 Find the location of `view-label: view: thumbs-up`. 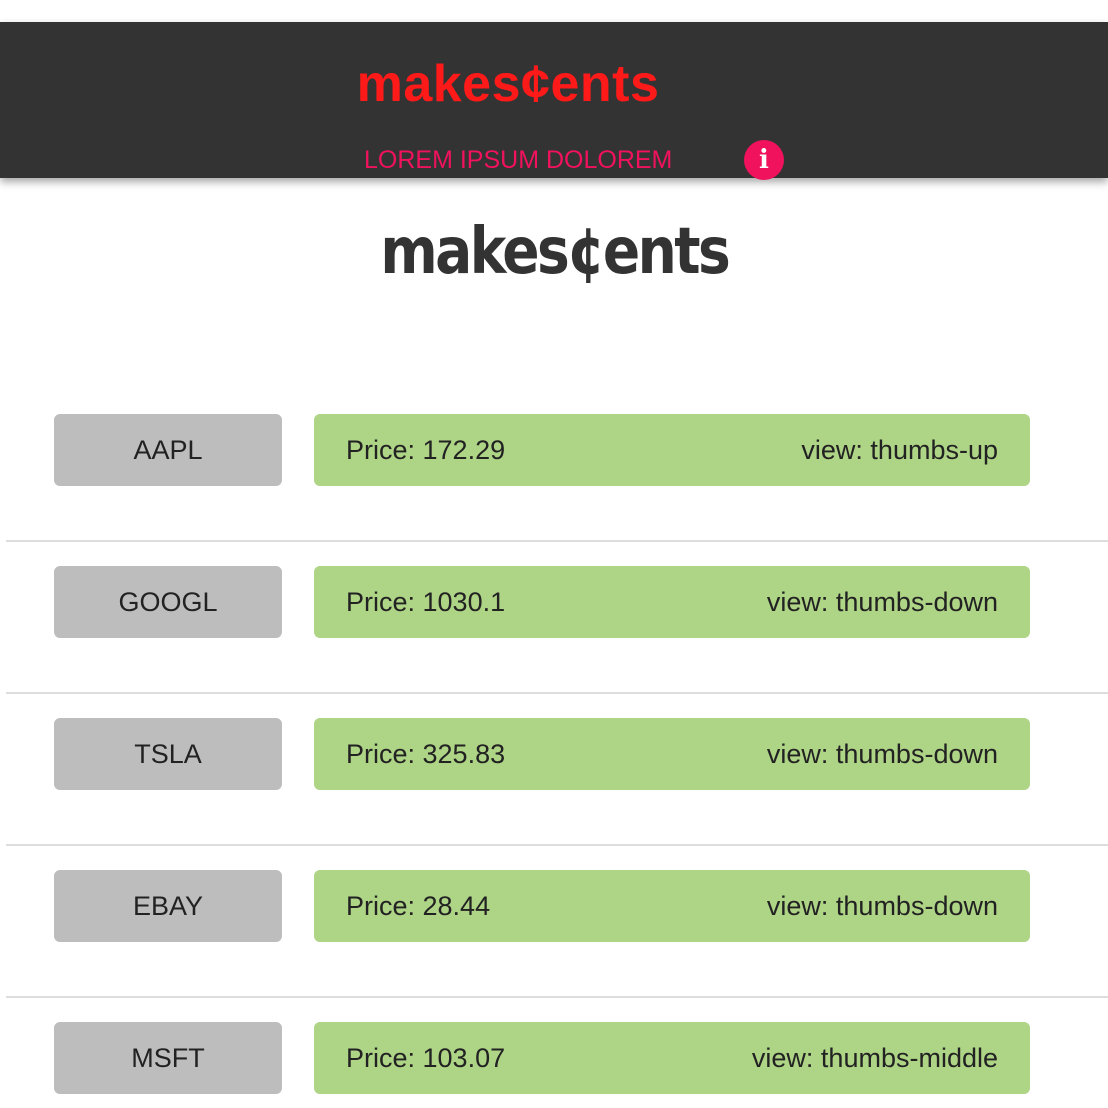

view-label: view: thumbs-up is located at coordinates (899, 450).